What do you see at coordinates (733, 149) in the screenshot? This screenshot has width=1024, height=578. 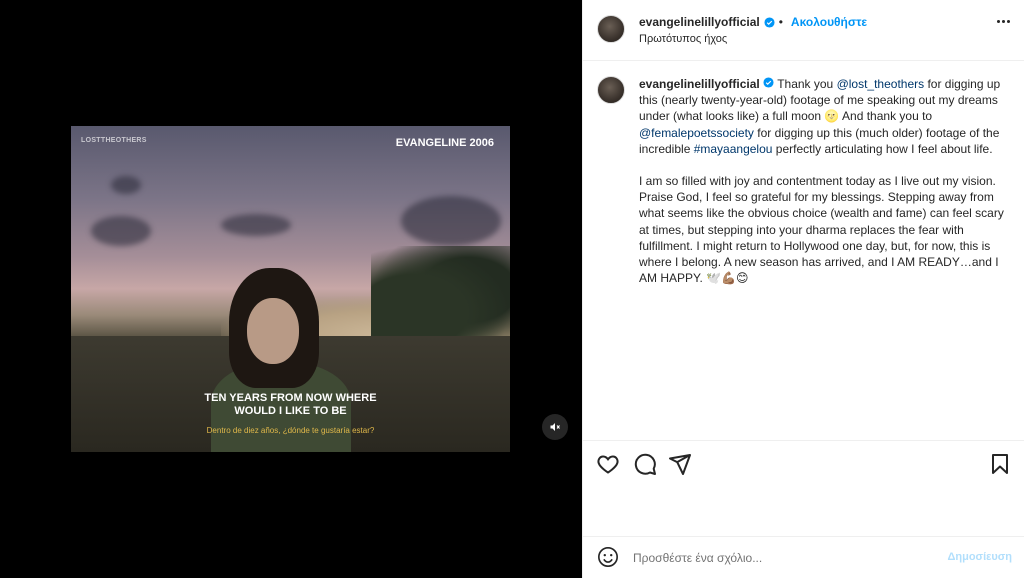 I see `hashtag-link: #mayaangelou` at bounding box center [733, 149].